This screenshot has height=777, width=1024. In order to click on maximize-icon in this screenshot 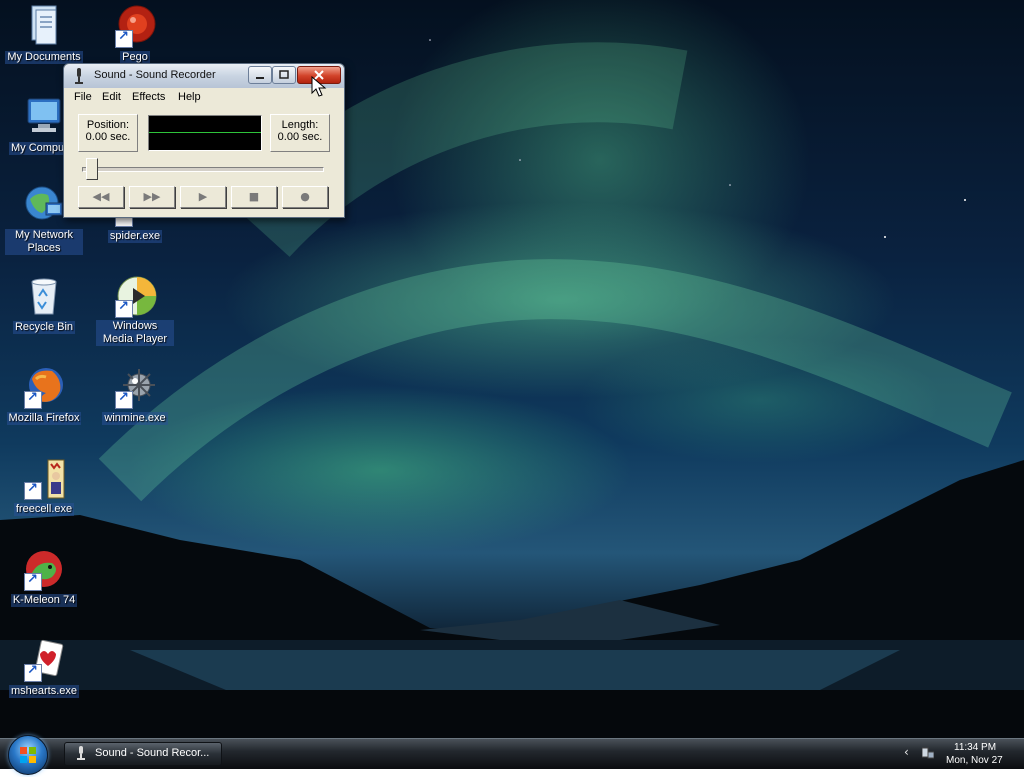, I will do `click(284, 74)`.